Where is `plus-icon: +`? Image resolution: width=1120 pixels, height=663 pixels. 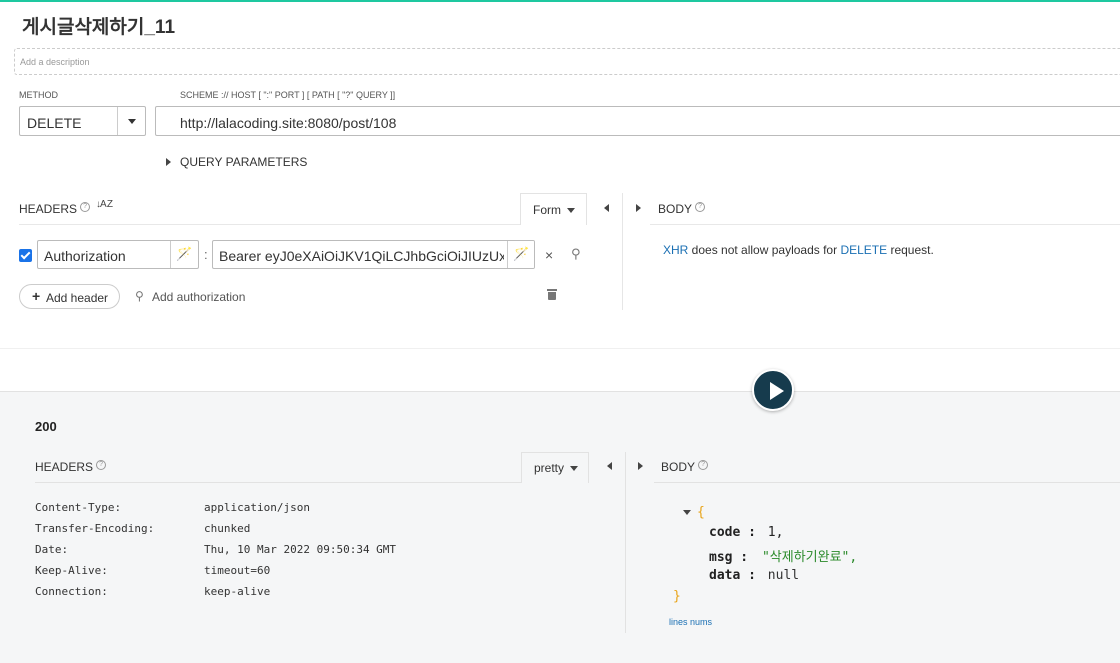
plus-icon: + is located at coordinates (36, 296).